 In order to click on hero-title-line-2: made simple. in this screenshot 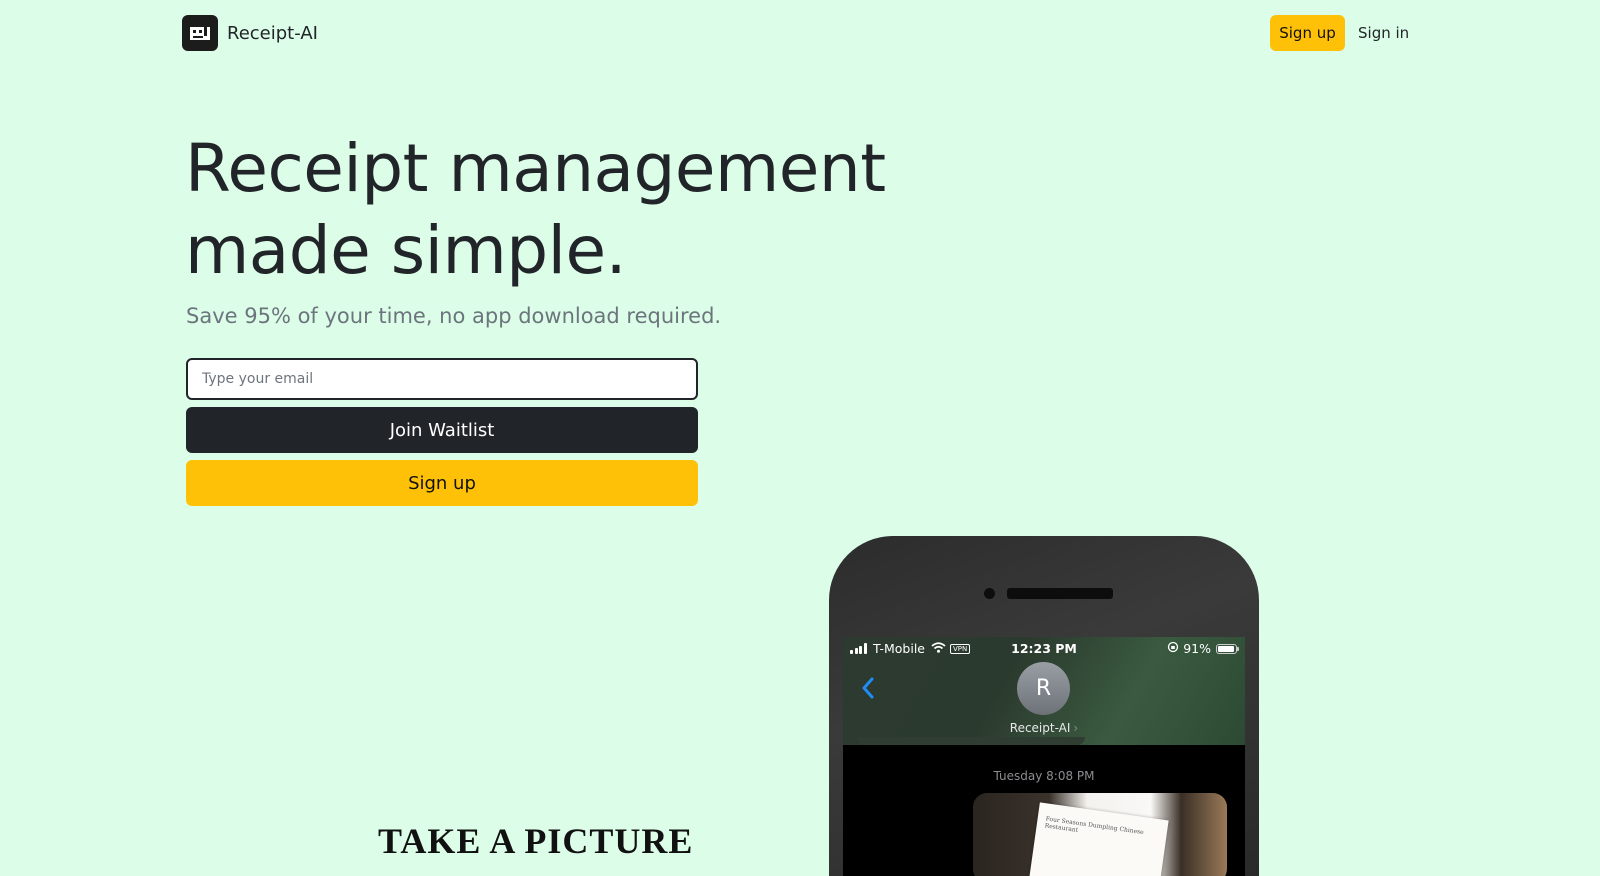, I will do `click(406, 250)`.